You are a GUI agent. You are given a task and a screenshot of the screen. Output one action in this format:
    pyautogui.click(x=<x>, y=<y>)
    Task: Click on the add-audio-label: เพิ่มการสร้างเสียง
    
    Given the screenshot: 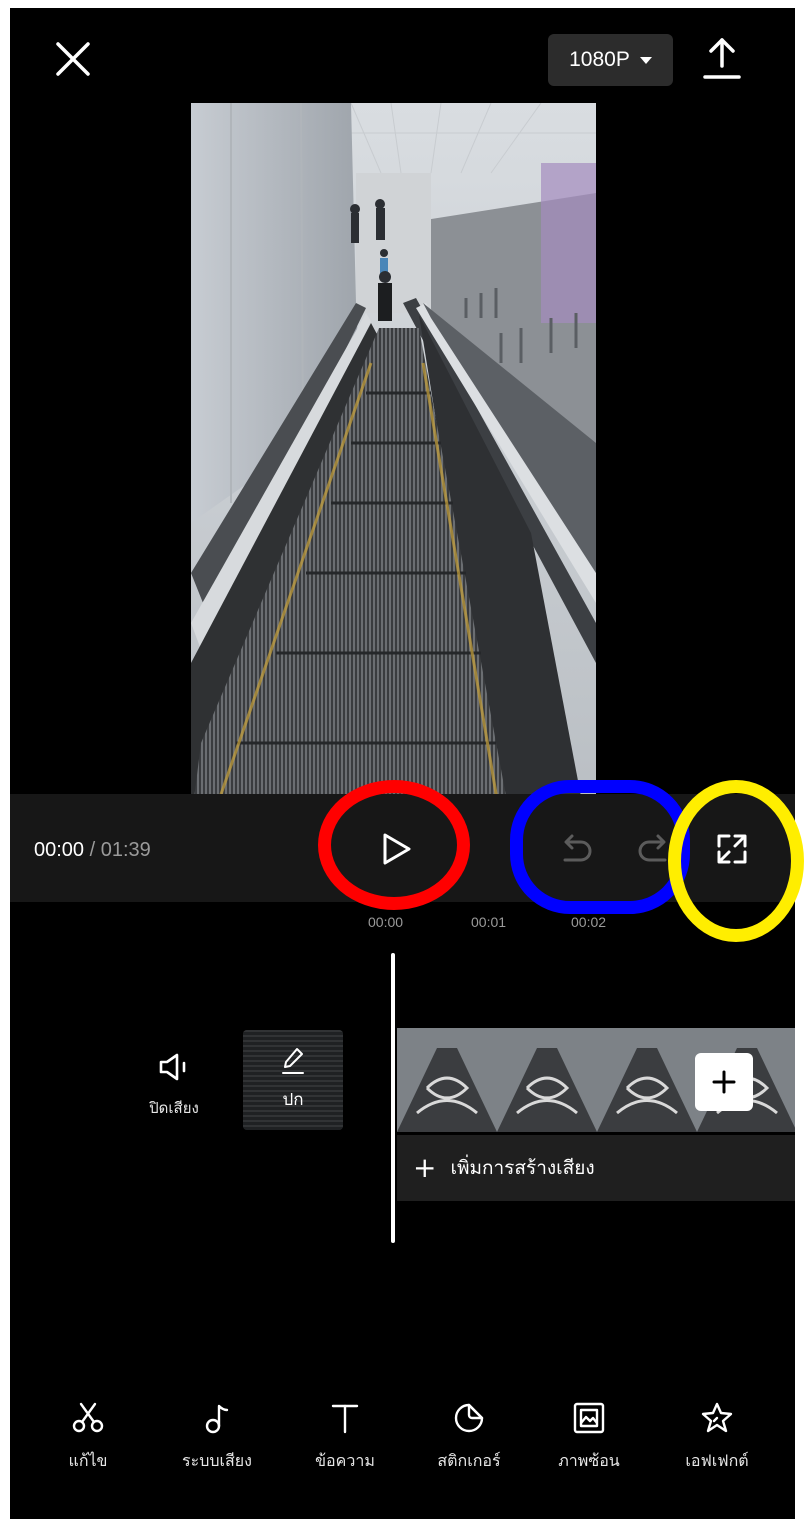 What is the action you would take?
    pyautogui.click(x=522, y=1168)
    